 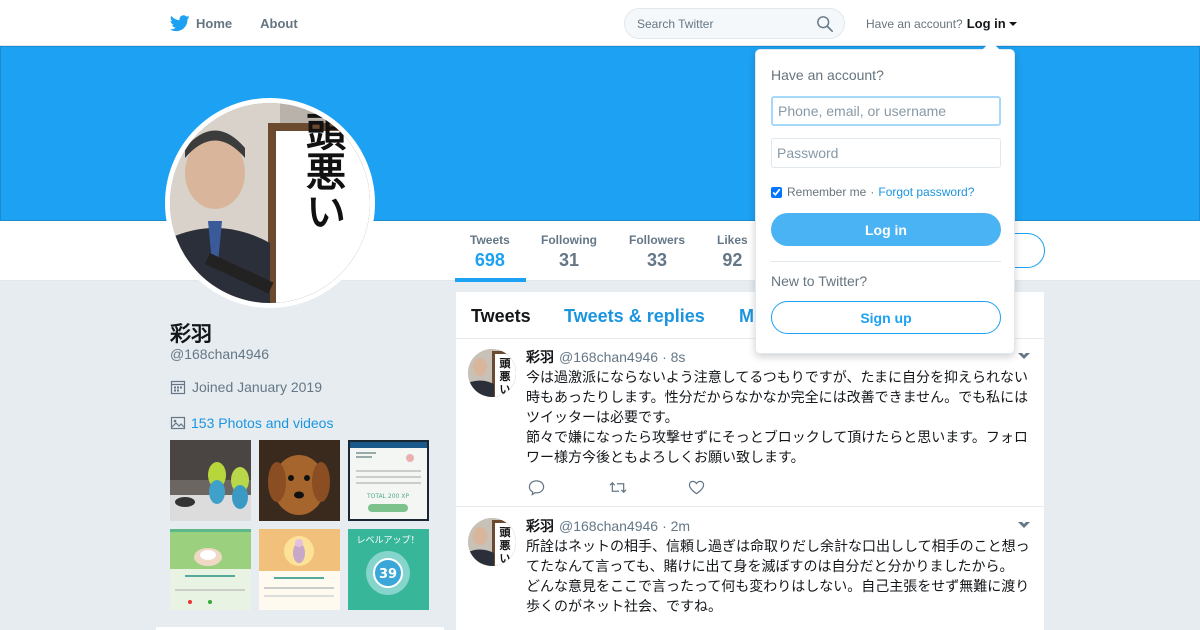 I want to click on top-navigation-bar: Home About Have an account? Log in, so click(x=600, y=23).